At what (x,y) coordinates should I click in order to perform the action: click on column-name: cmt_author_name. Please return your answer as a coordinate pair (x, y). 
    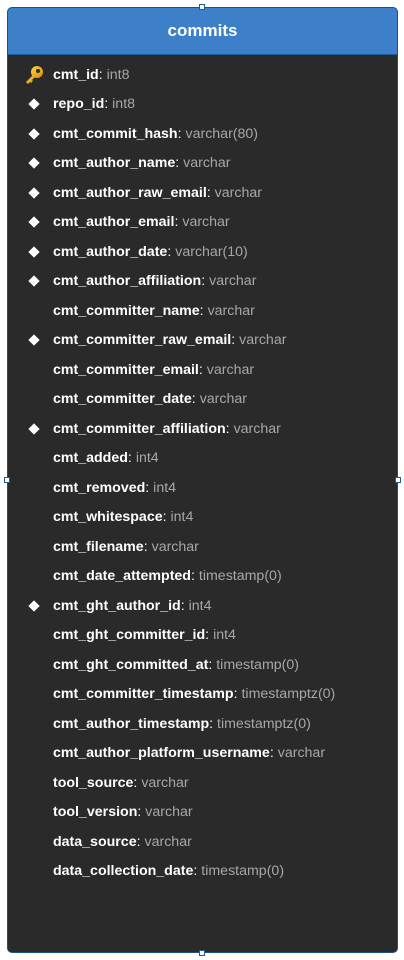
    Looking at the image, I should click on (114, 163).